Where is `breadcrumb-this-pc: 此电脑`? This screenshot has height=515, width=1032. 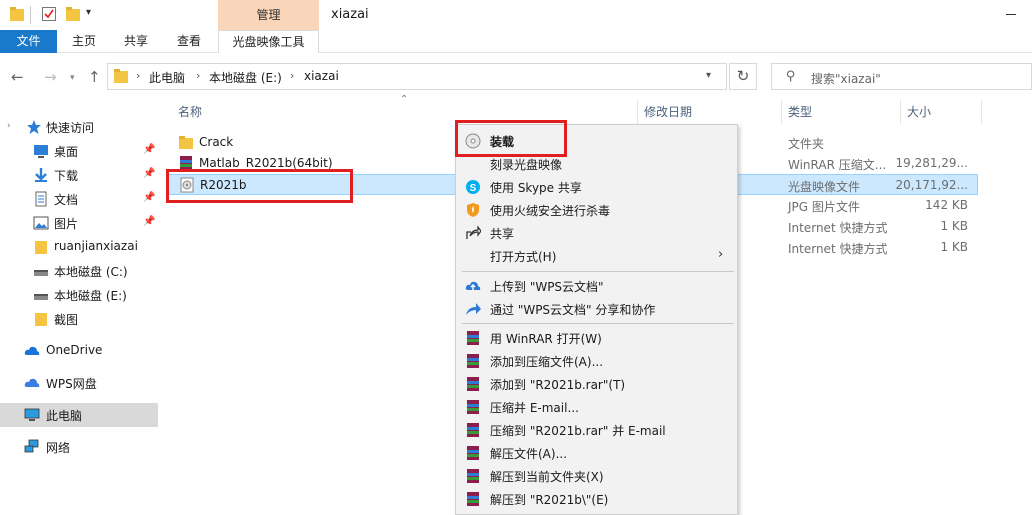 breadcrumb-this-pc: 此电脑 is located at coordinates (167, 77).